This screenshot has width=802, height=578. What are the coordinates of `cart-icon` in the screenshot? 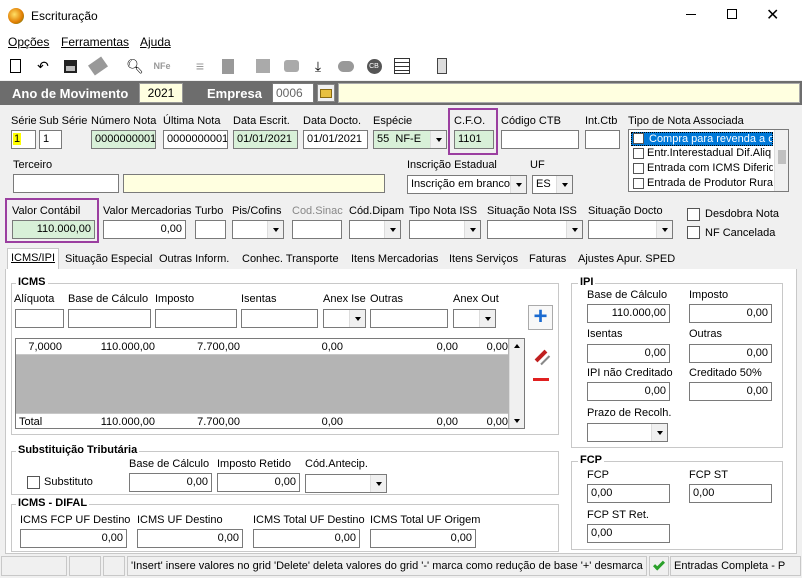 It's located at (291, 66).